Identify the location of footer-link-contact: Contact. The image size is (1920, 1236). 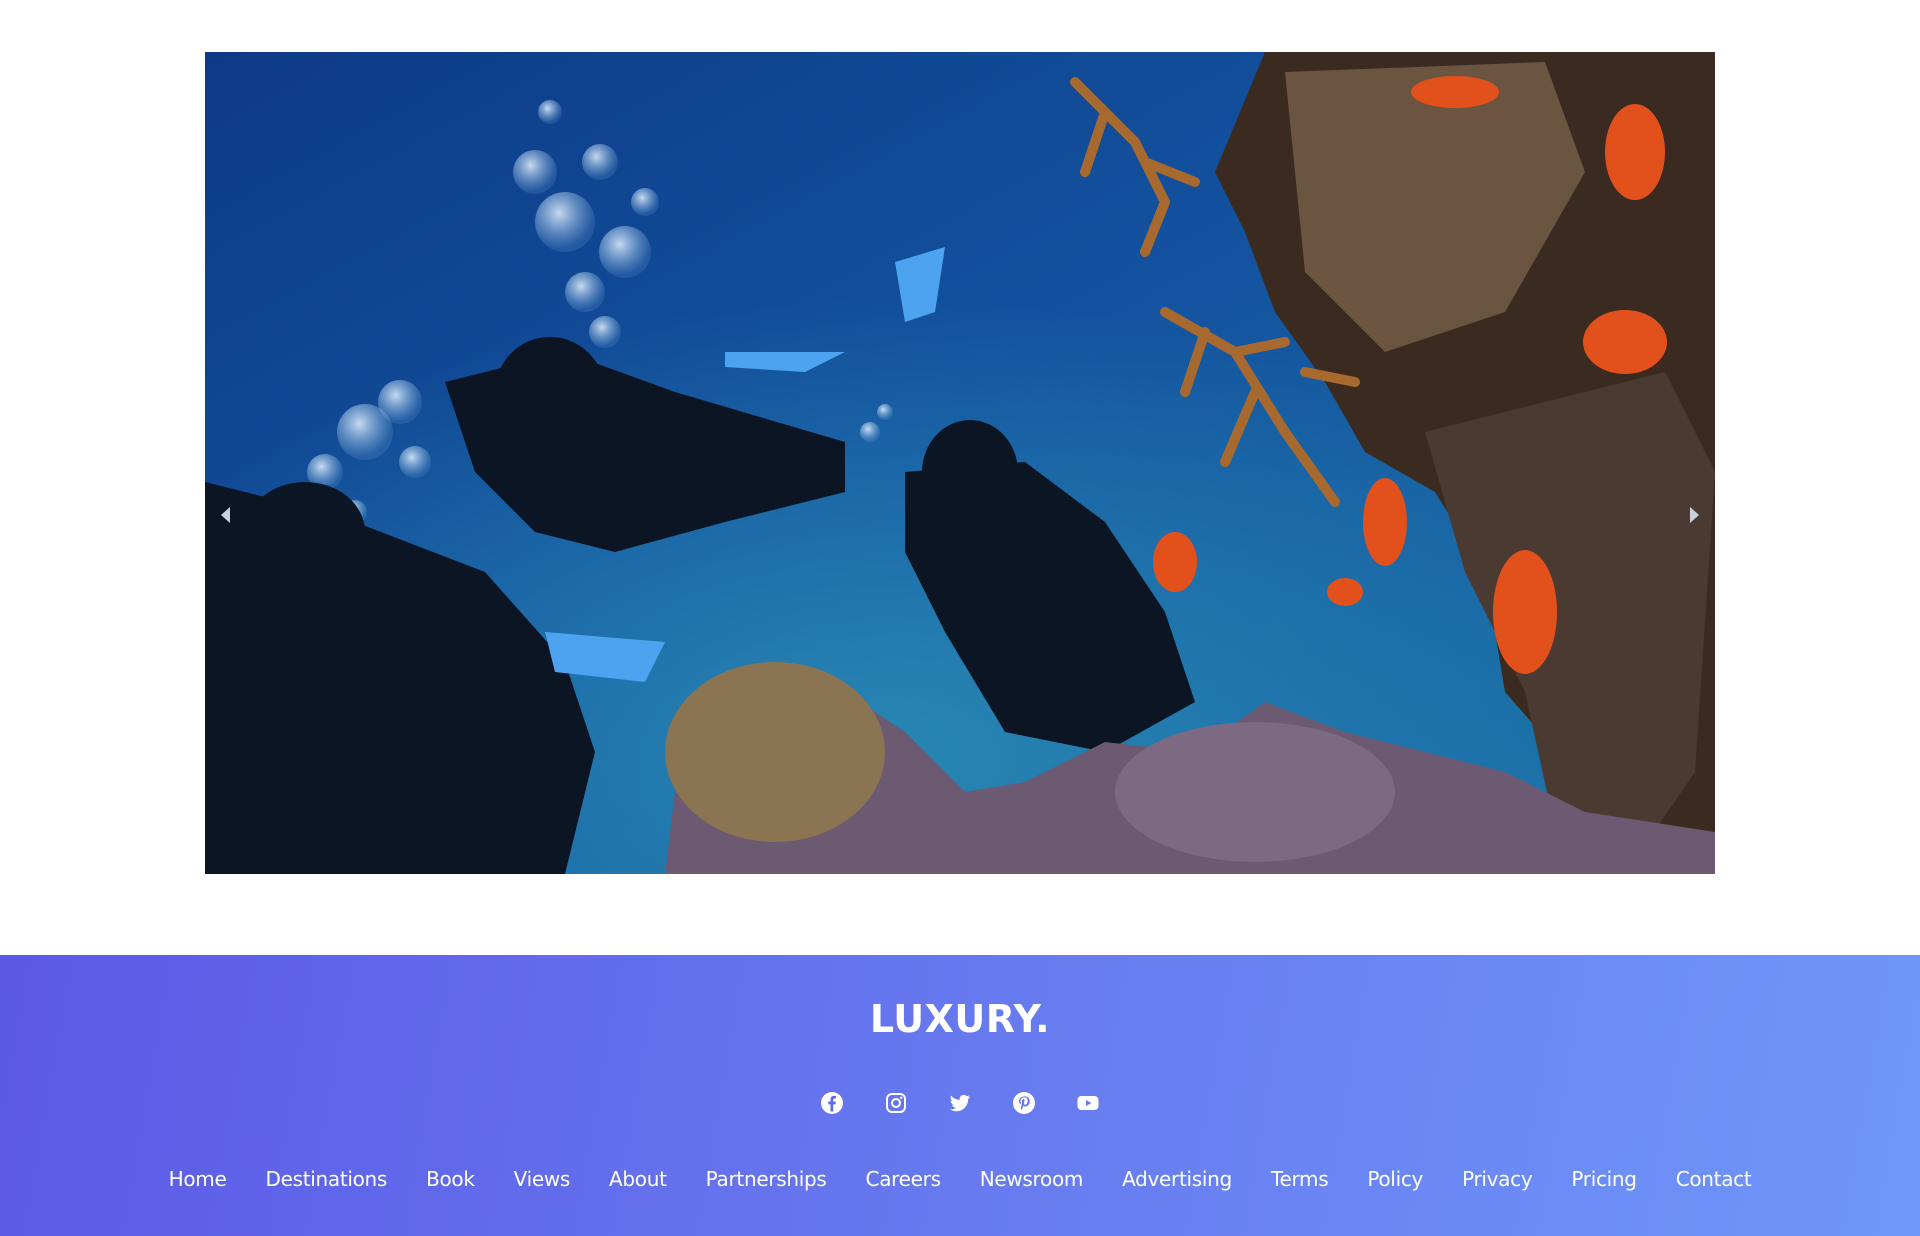
(1713, 1179).